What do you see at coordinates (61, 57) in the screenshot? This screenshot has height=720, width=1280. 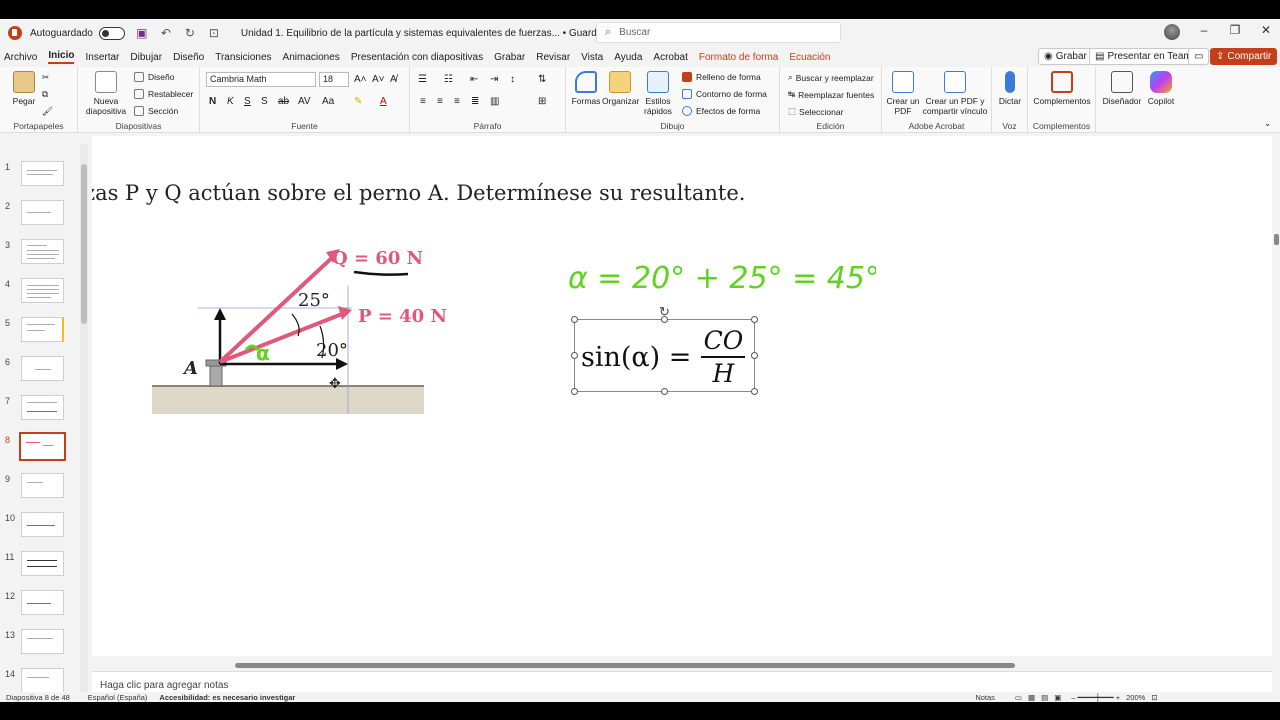 I see `tab-inicio: Inicio` at bounding box center [61, 57].